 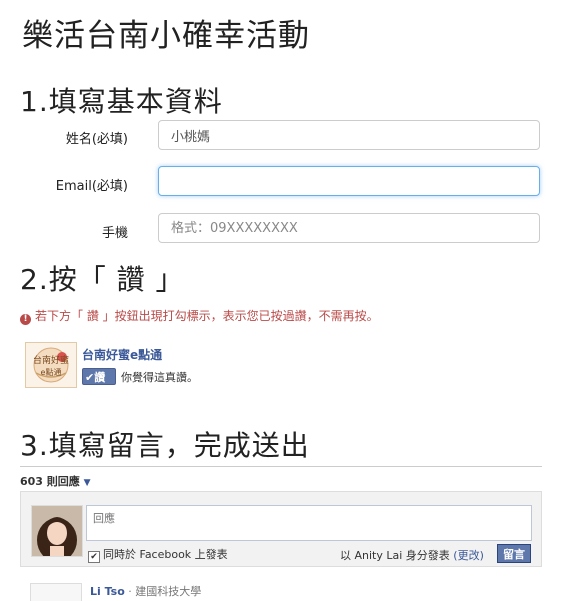 I want to click on first-comment-header: Li Tso · 建國科技大學, so click(x=145, y=591).